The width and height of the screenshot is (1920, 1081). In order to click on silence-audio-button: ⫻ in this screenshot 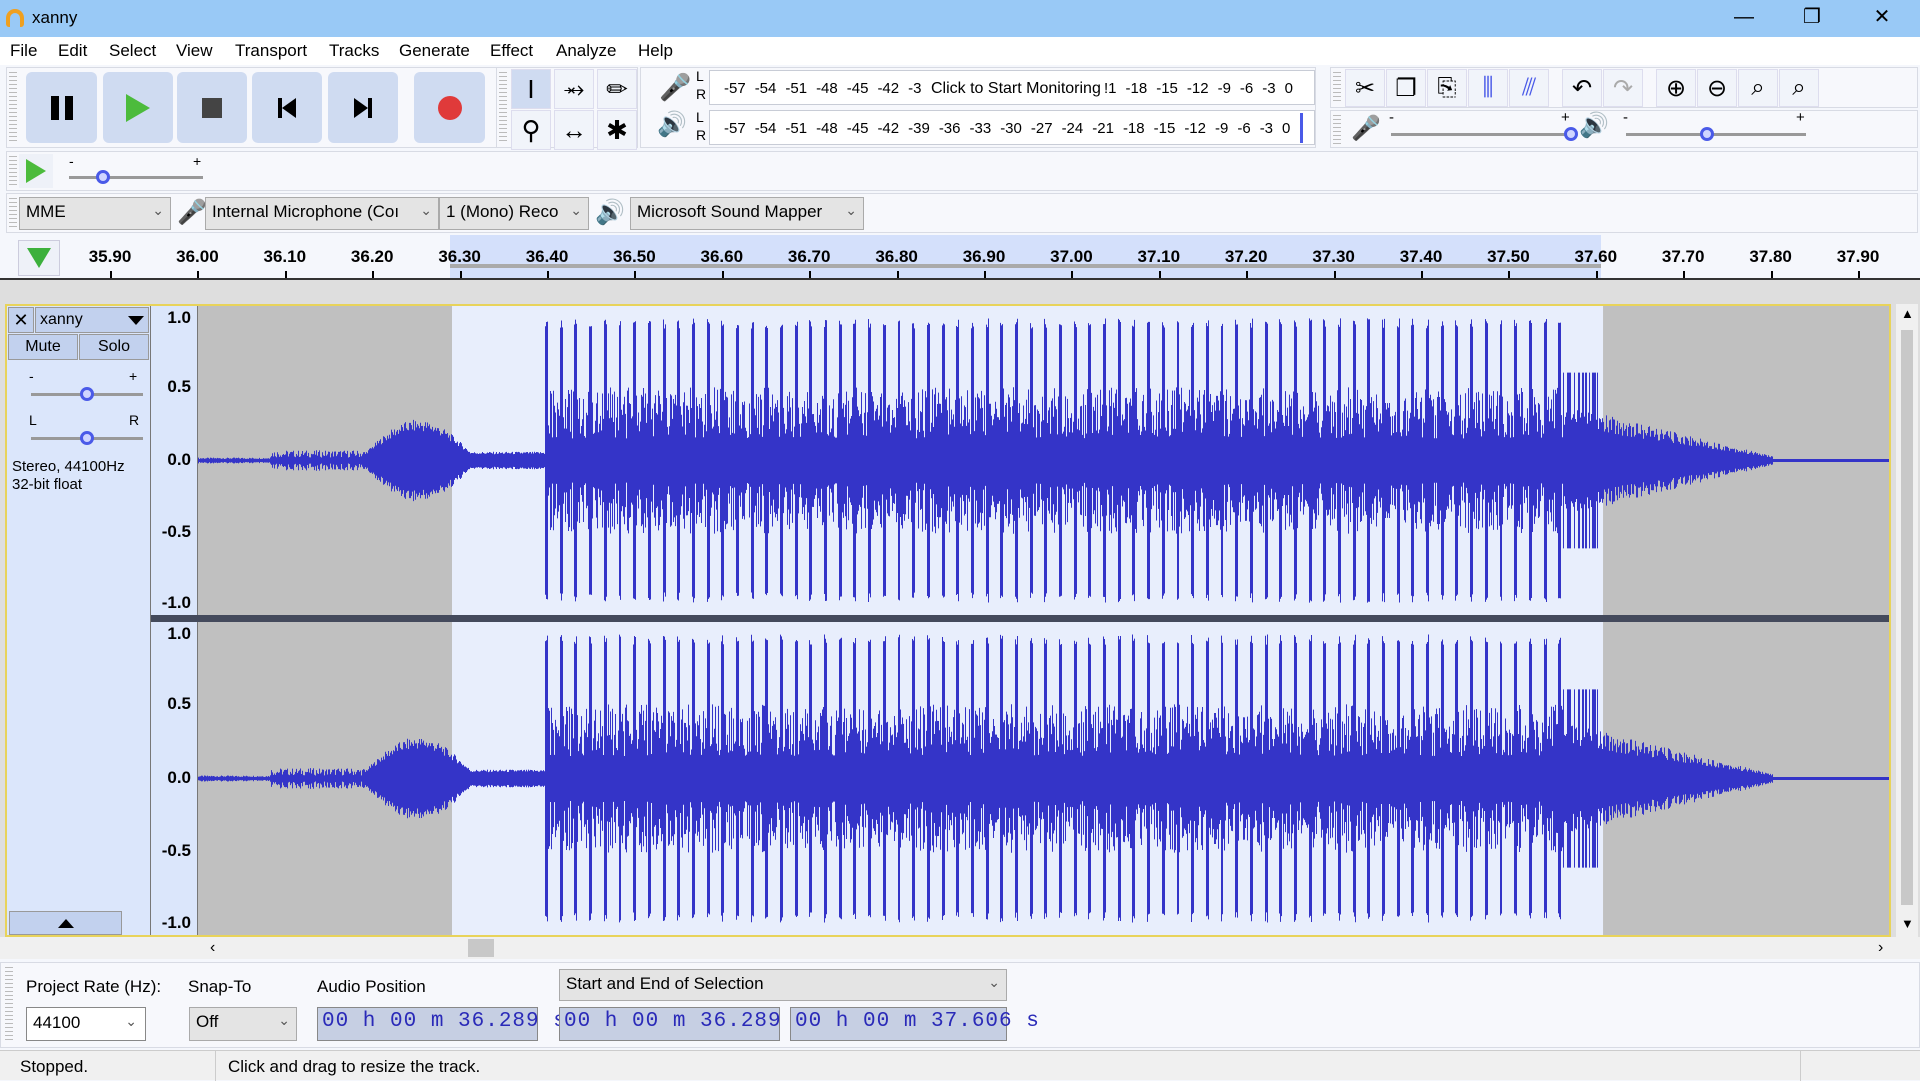, I will do `click(1529, 88)`.